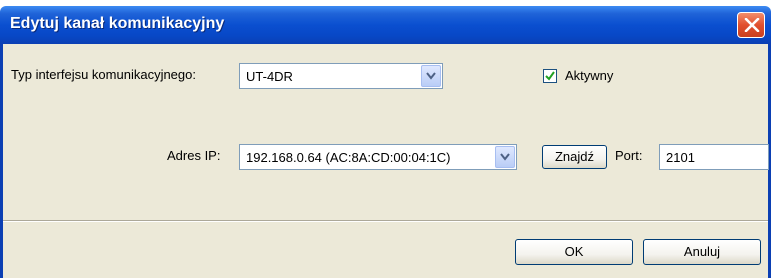  I want to click on active-checkbox, so click(550, 76).